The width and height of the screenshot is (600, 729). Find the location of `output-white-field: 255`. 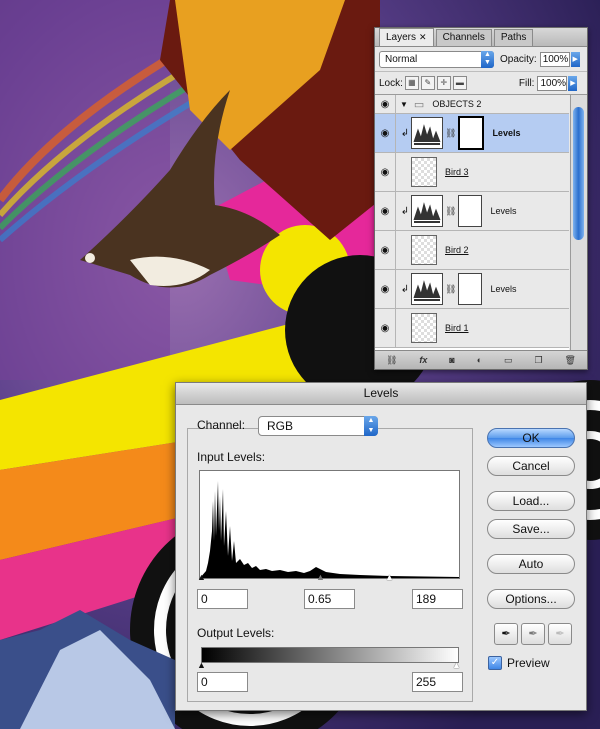

output-white-field: 255 is located at coordinates (437, 682).